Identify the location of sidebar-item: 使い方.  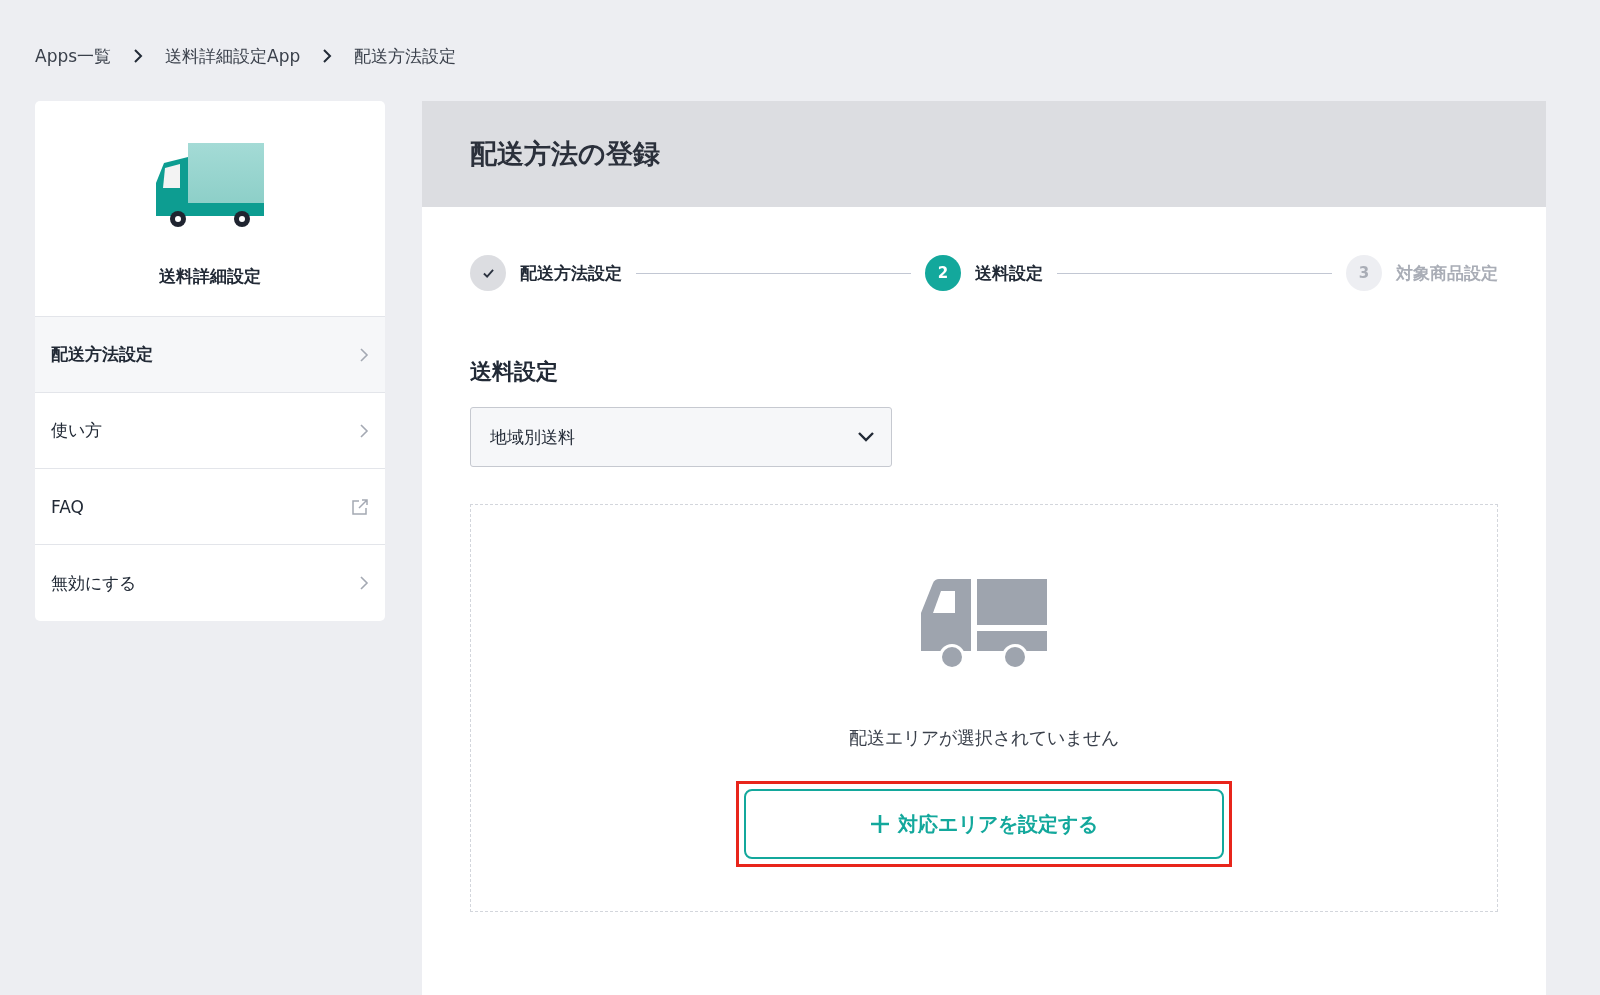
(210, 431).